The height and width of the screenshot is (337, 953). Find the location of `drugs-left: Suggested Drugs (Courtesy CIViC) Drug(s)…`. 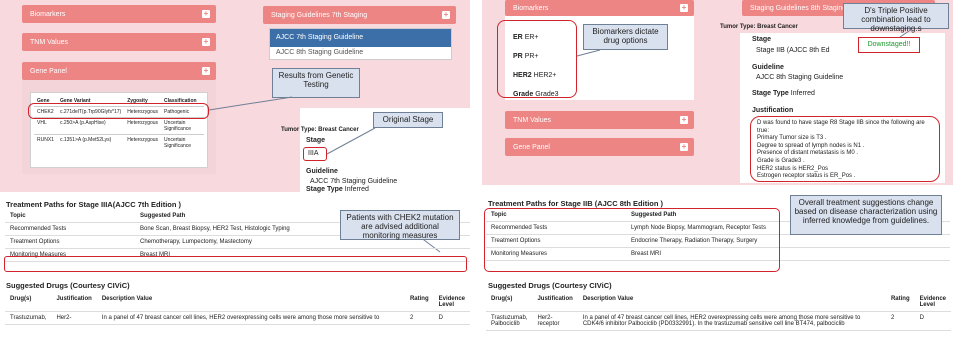

drugs-left: Suggested Drugs (Courtesy CIViC) Drug(s)… is located at coordinates (235, 301).